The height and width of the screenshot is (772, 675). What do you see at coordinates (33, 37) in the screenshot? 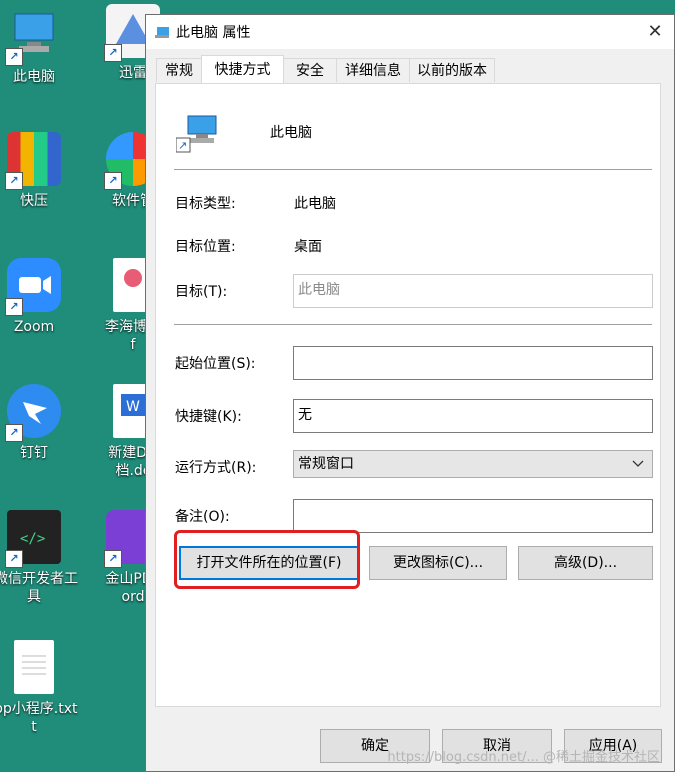
I see `computer-icon: ↗` at bounding box center [33, 37].